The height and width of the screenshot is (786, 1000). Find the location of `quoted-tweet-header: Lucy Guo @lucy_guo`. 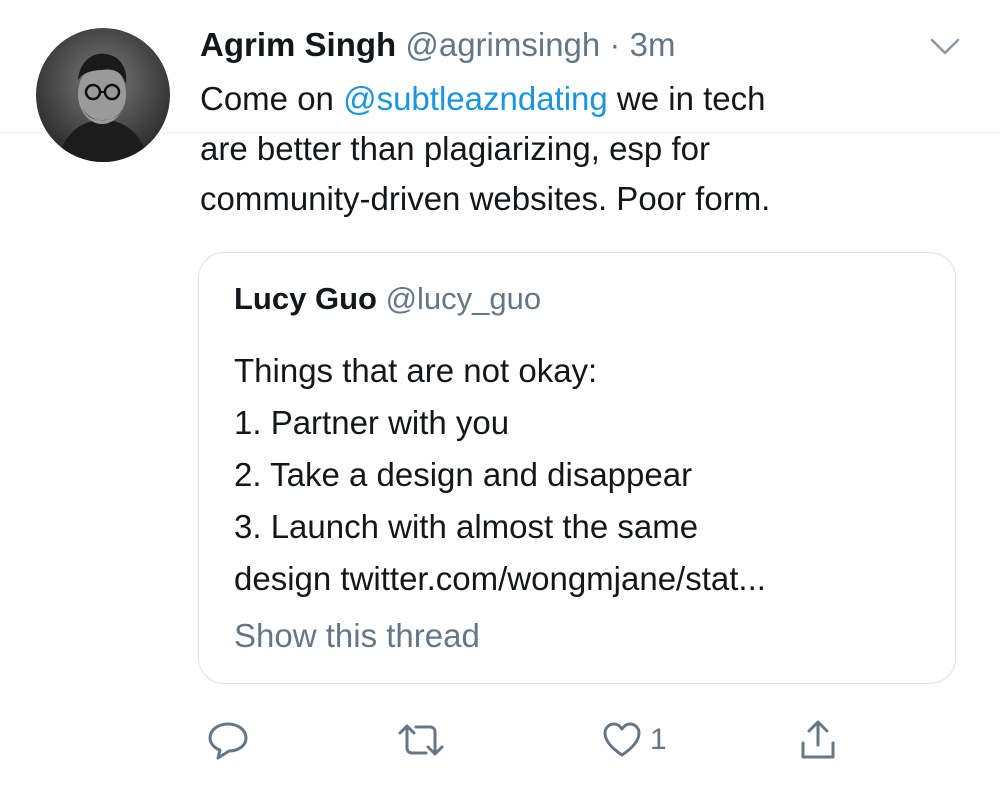

quoted-tweet-header: Lucy Guo @lucy_guo is located at coordinates (387, 299).